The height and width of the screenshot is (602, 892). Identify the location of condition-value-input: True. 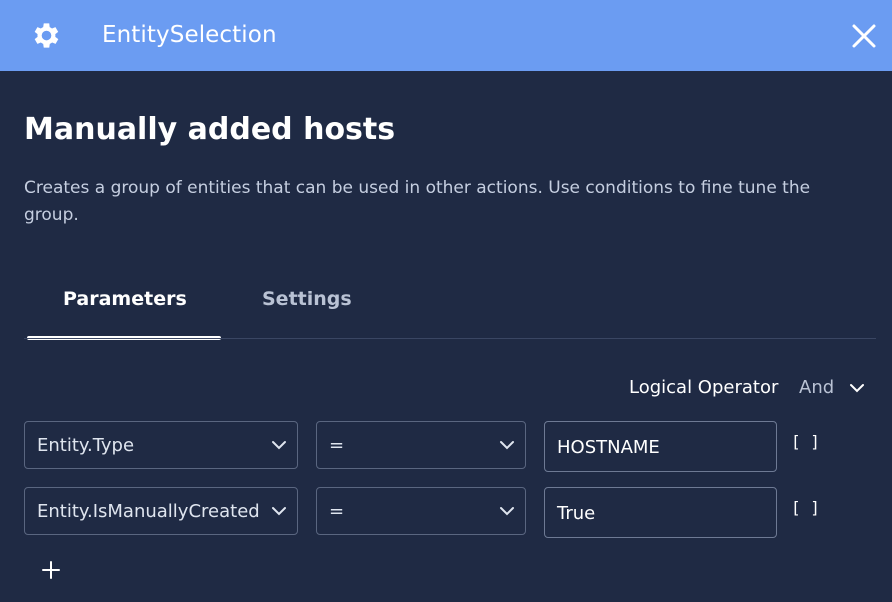
(660, 512).